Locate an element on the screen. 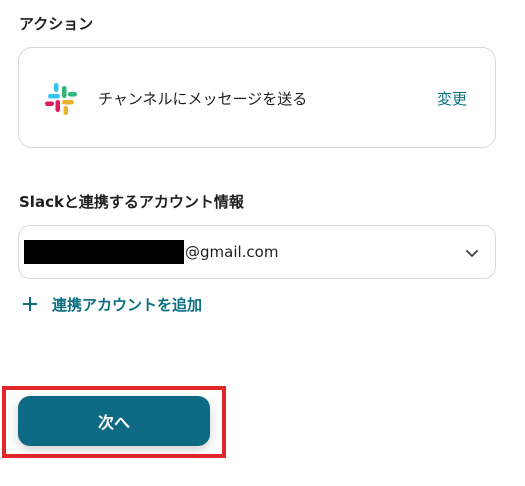  next-button-label: 次へ is located at coordinates (113, 422).